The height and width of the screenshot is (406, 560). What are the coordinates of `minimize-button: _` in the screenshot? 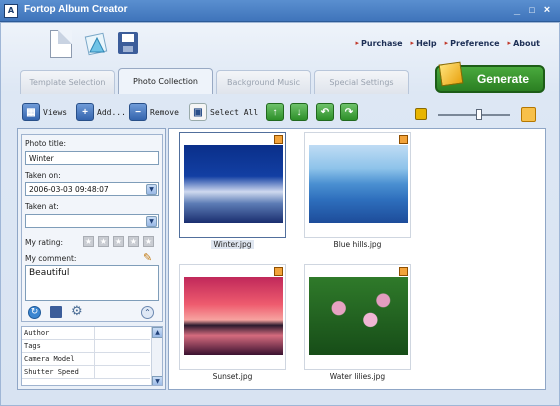 It's located at (517, 11).